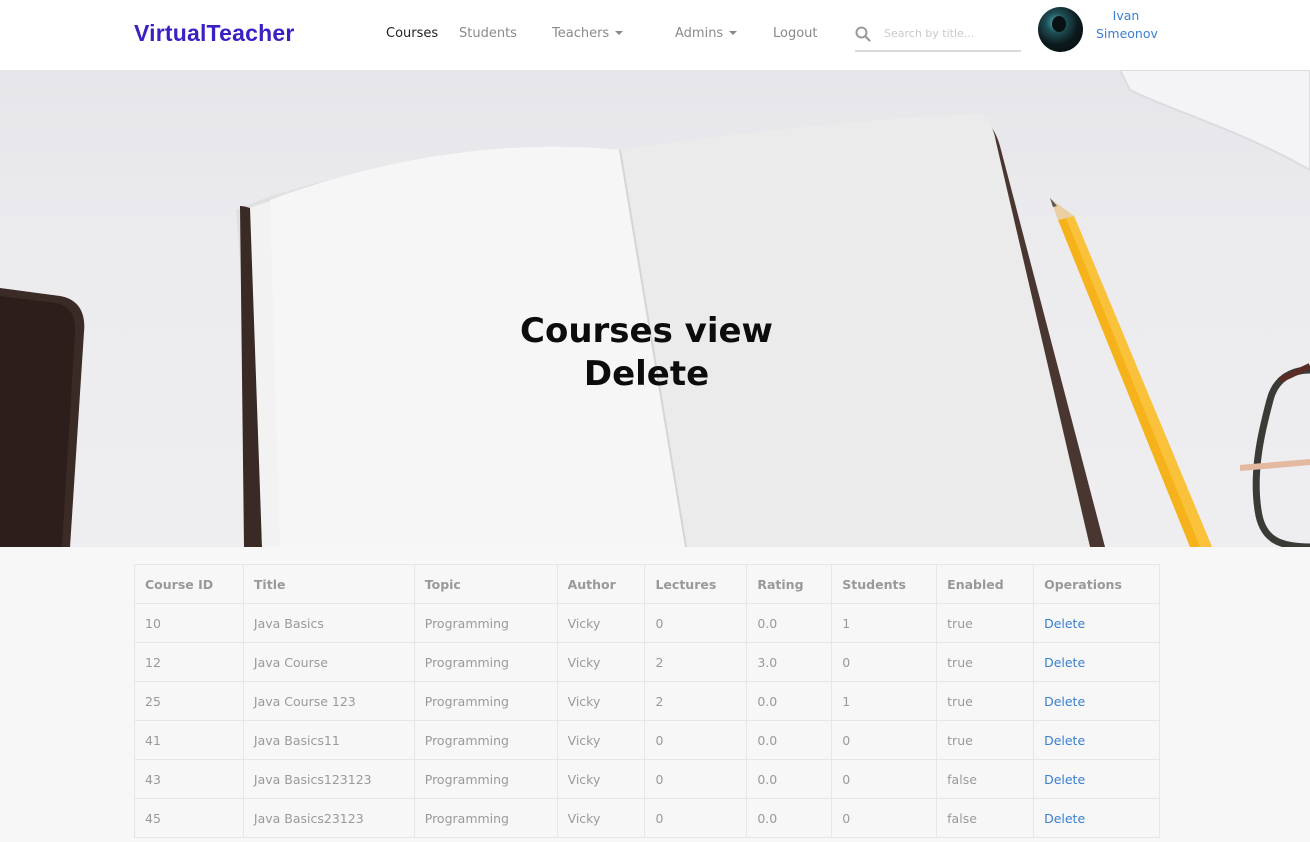 The height and width of the screenshot is (842, 1310). I want to click on cell-course-id: 25, so click(189, 701).